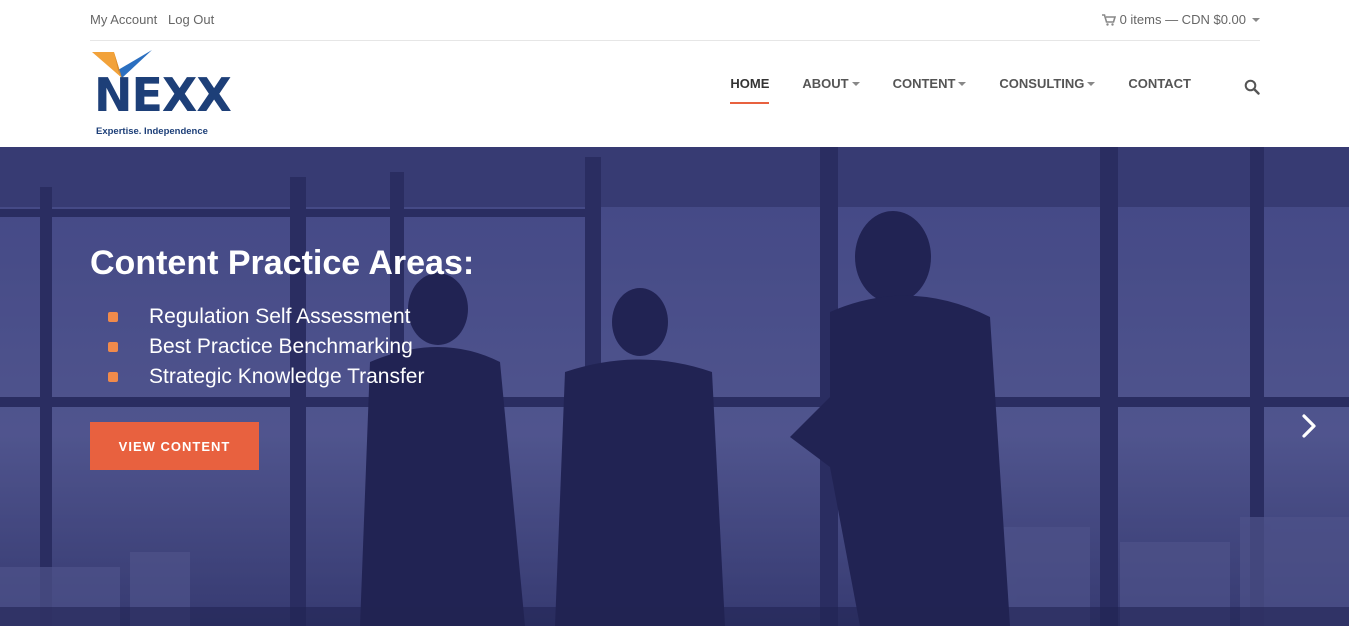 This screenshot has width=1349, height=626. Describe the element at coordinates (123, 19) in the screenshot. I see `my-account-link: My Account` at that location.